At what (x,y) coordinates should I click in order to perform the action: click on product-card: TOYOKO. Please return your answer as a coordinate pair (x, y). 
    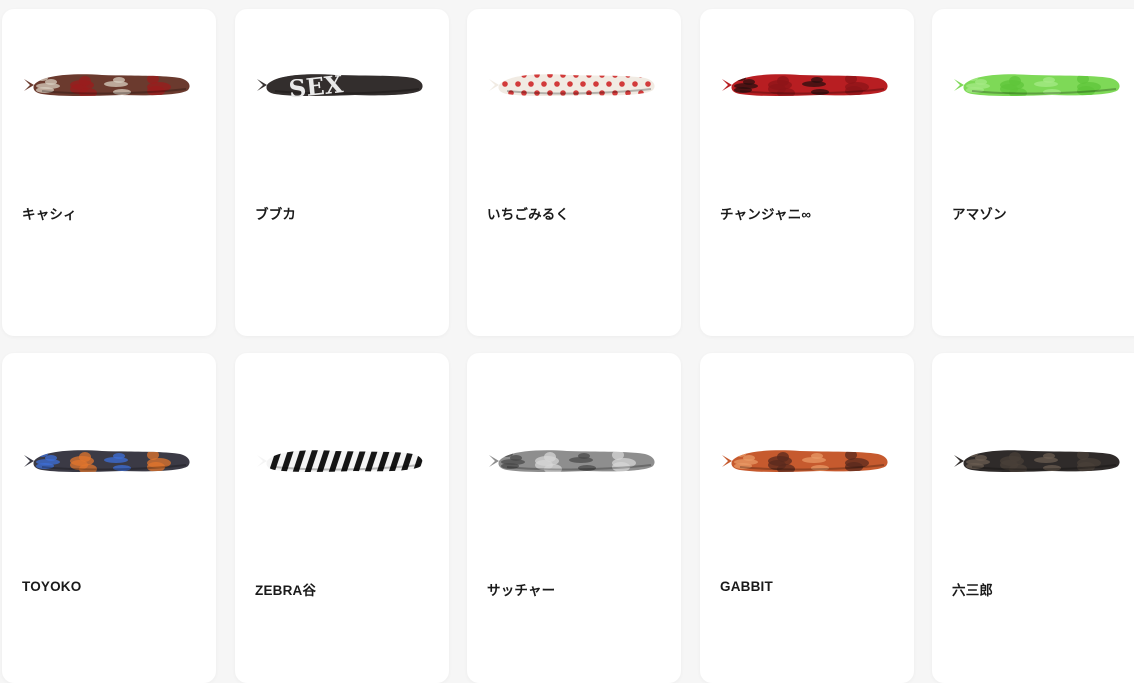
    Looking at the image, I should click on (109, 518).